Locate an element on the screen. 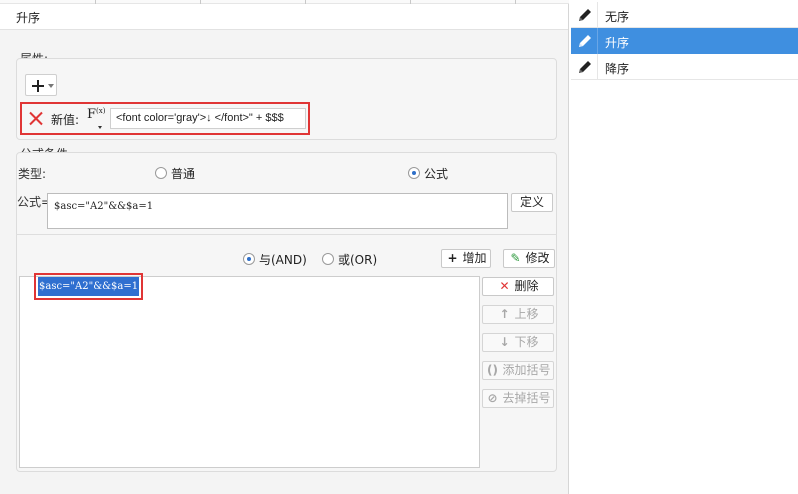 The image size is (798, 494). remove-bracket-icon: ⊘ is located at coordinates (492, 398).